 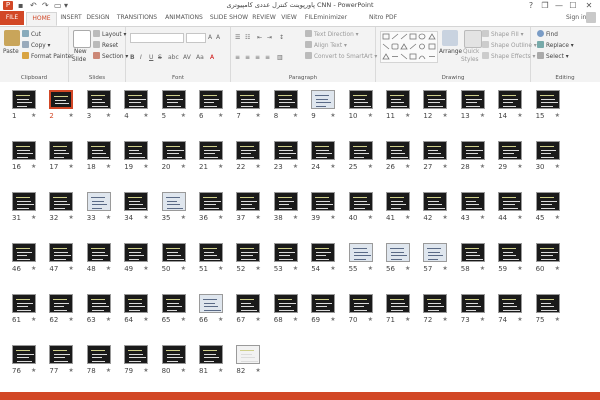 I want to click on slide-thumbnail: 23 ★, so click(x=285, y=156).